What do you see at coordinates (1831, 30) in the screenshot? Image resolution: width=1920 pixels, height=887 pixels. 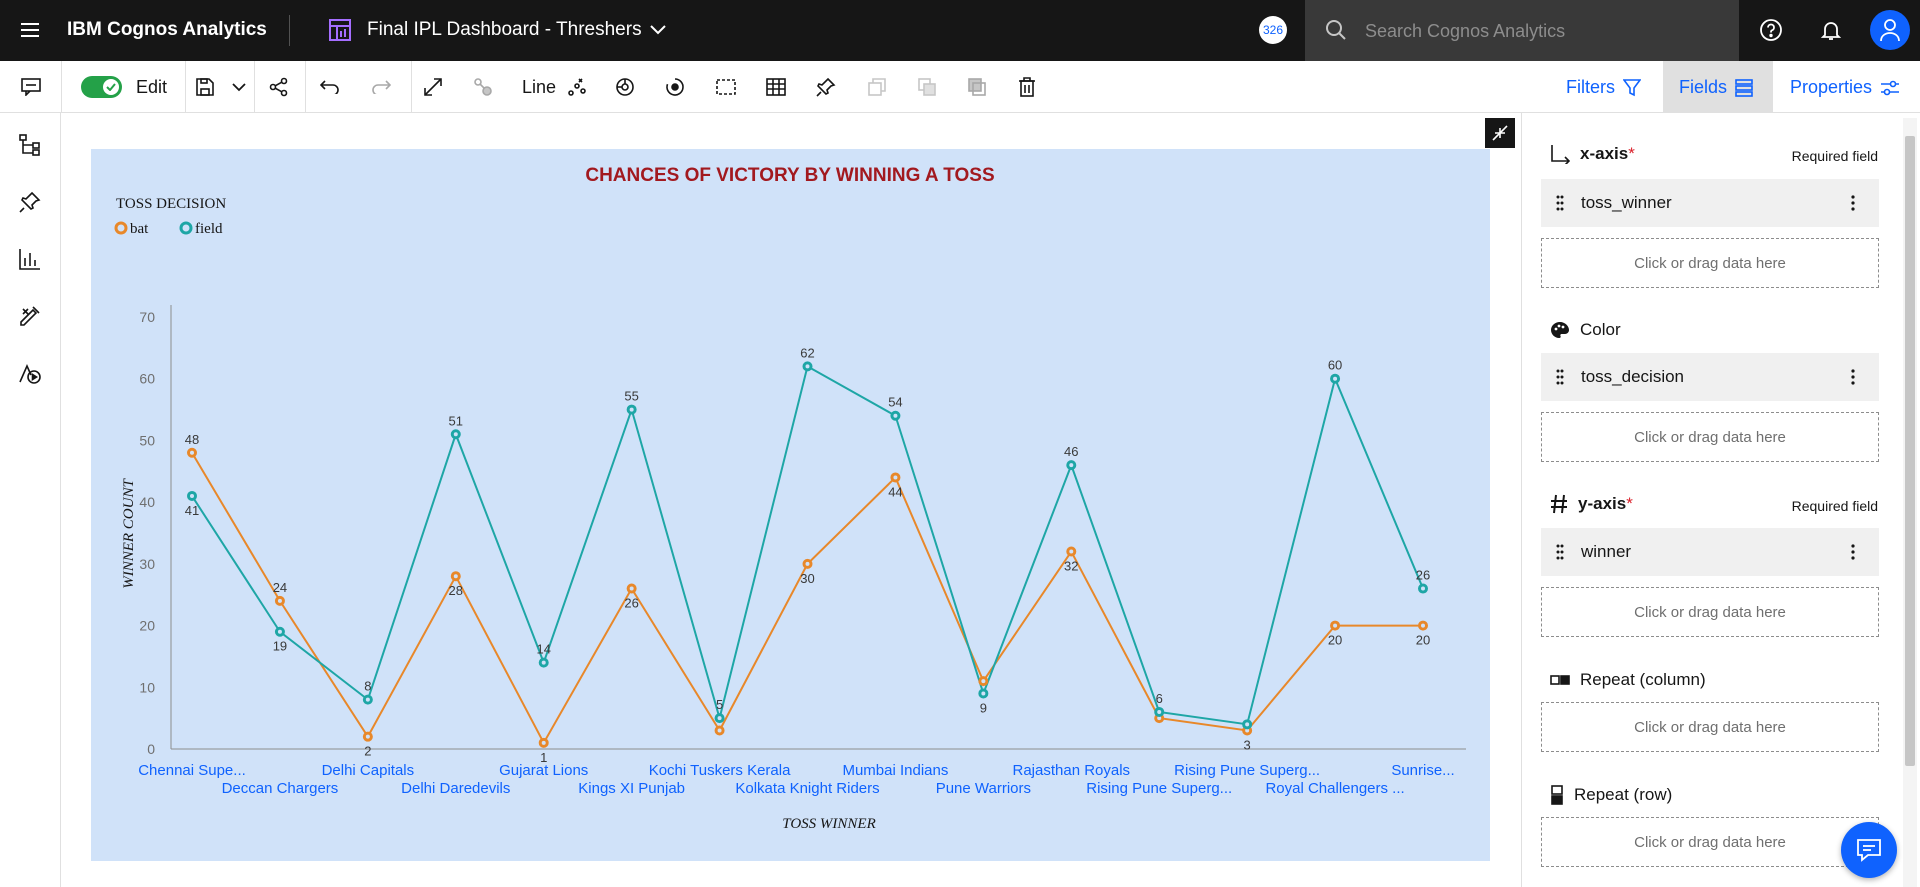 I see `notifications-icon` at bounding box center [1831, 30].